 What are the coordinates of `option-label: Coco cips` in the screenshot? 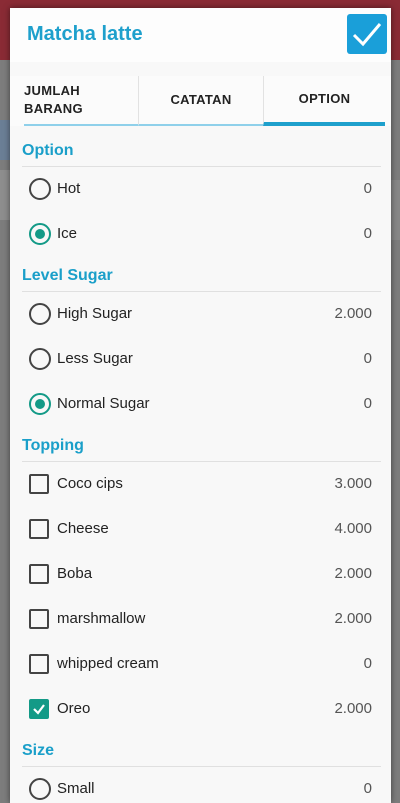 It's located at (90, 483).